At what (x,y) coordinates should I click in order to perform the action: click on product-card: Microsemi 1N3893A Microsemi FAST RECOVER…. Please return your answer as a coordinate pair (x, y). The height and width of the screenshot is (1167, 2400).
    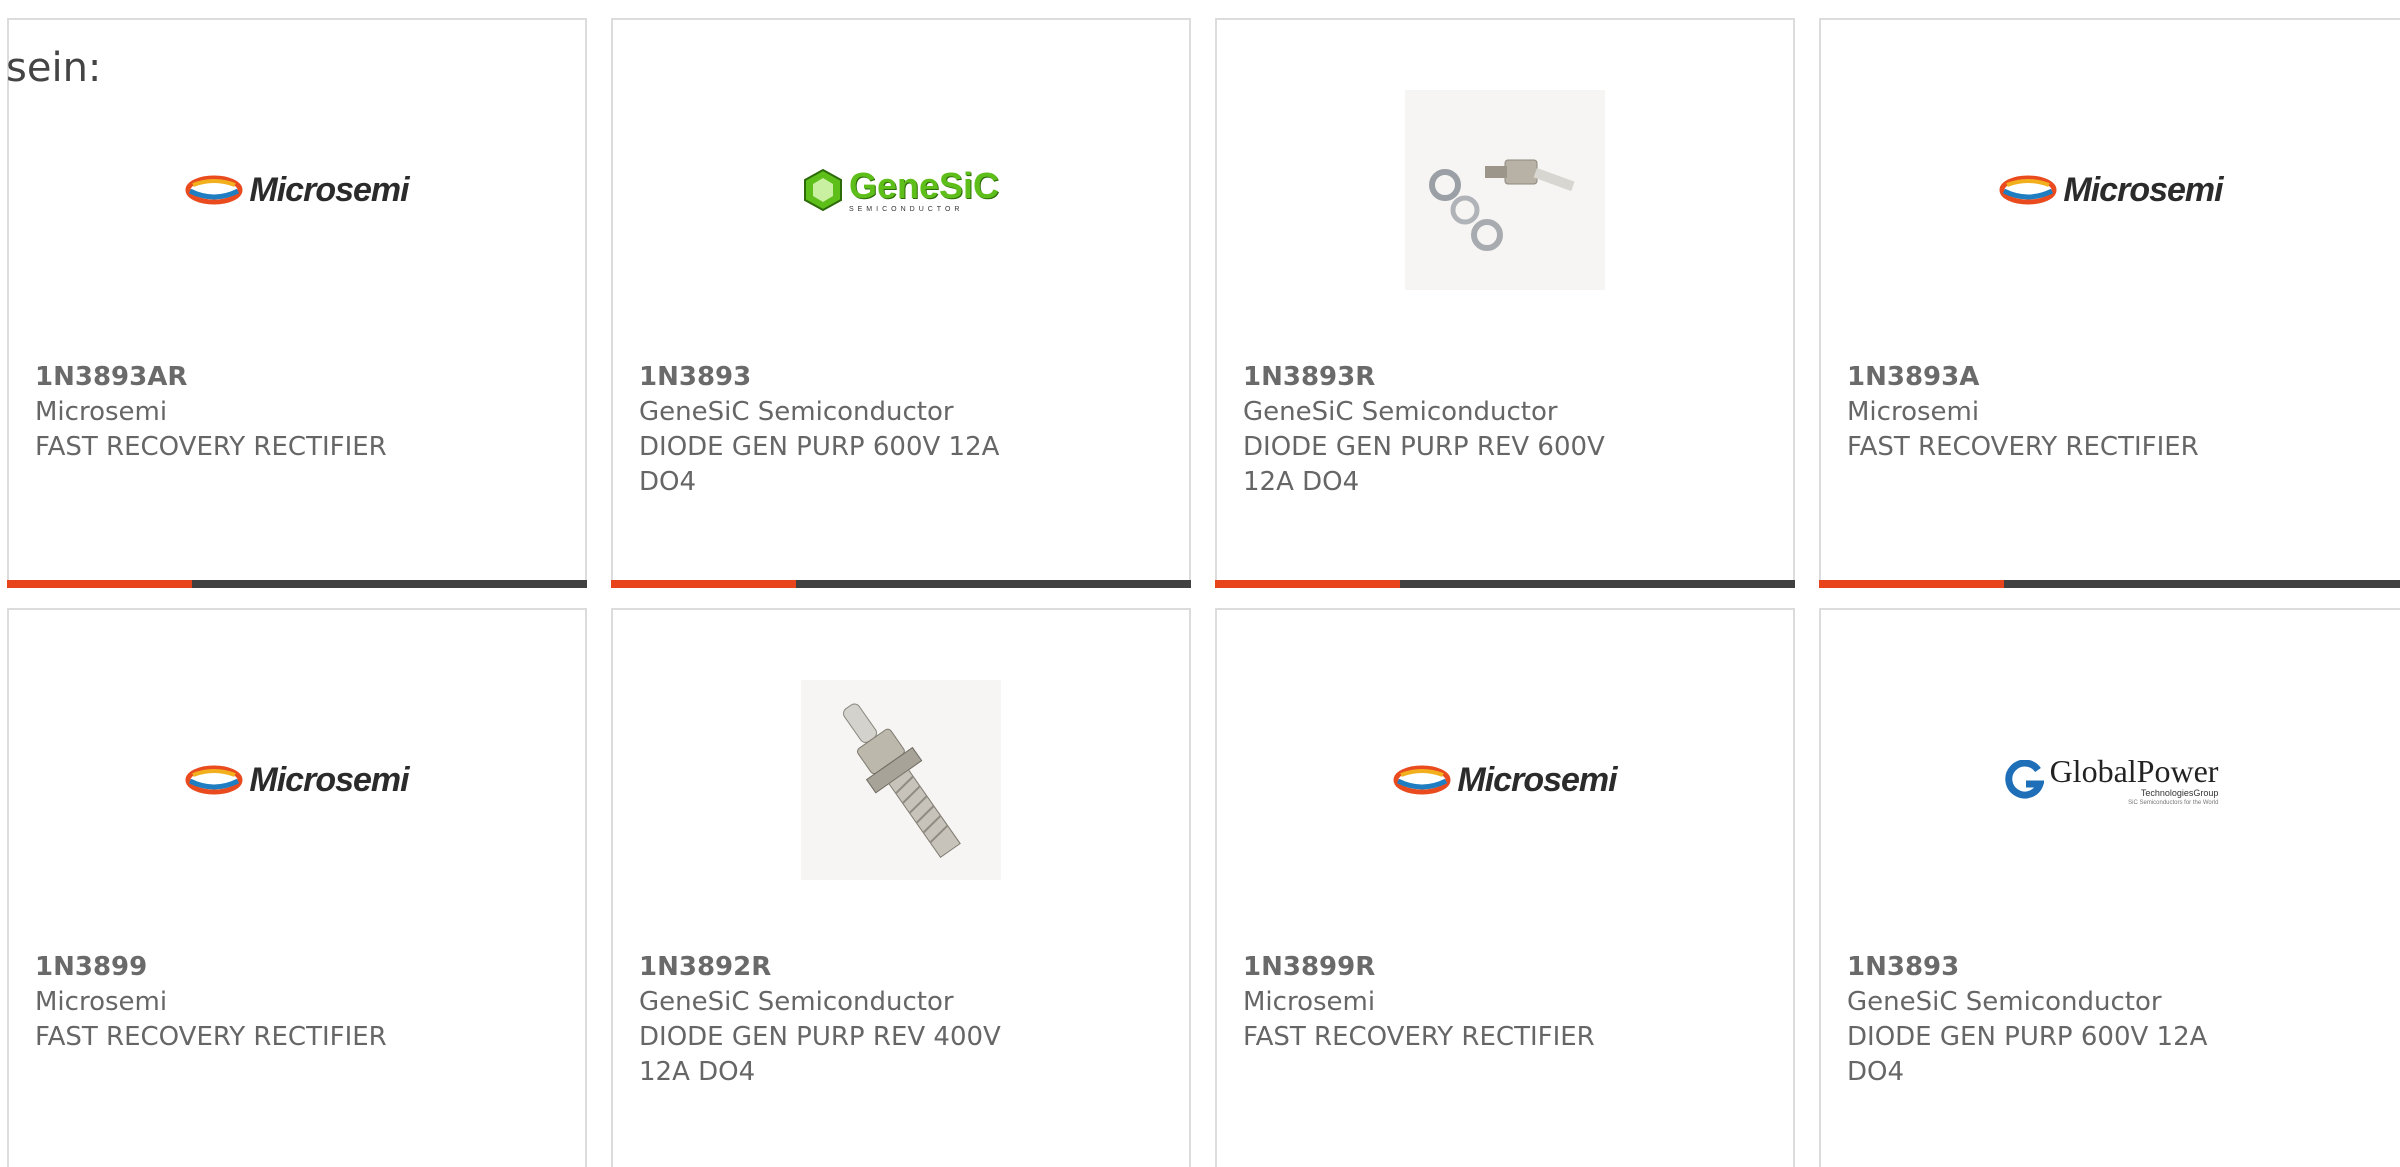
    Looking at the image, I should click on (2109, 303).